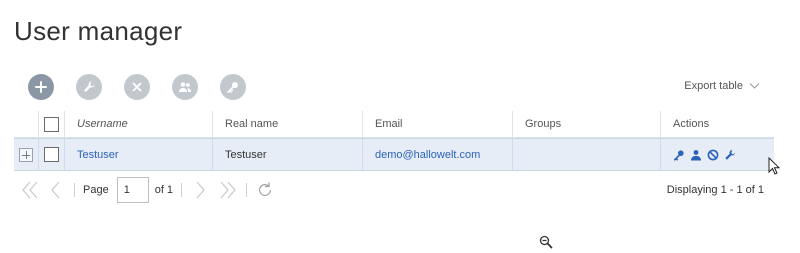 This screenshot has width=800, height=253. What do you see at coordinates (394, 190) in the screenshot?
I see `pagination-bar: Page of 1 Displaying 1 - 1 of 1` at bounding box center [394, 190].